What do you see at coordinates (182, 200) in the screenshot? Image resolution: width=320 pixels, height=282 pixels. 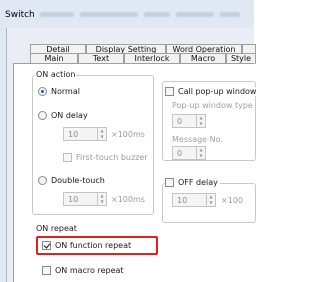 I see `off-delay-value: 10` at bounding box center [182, 200].